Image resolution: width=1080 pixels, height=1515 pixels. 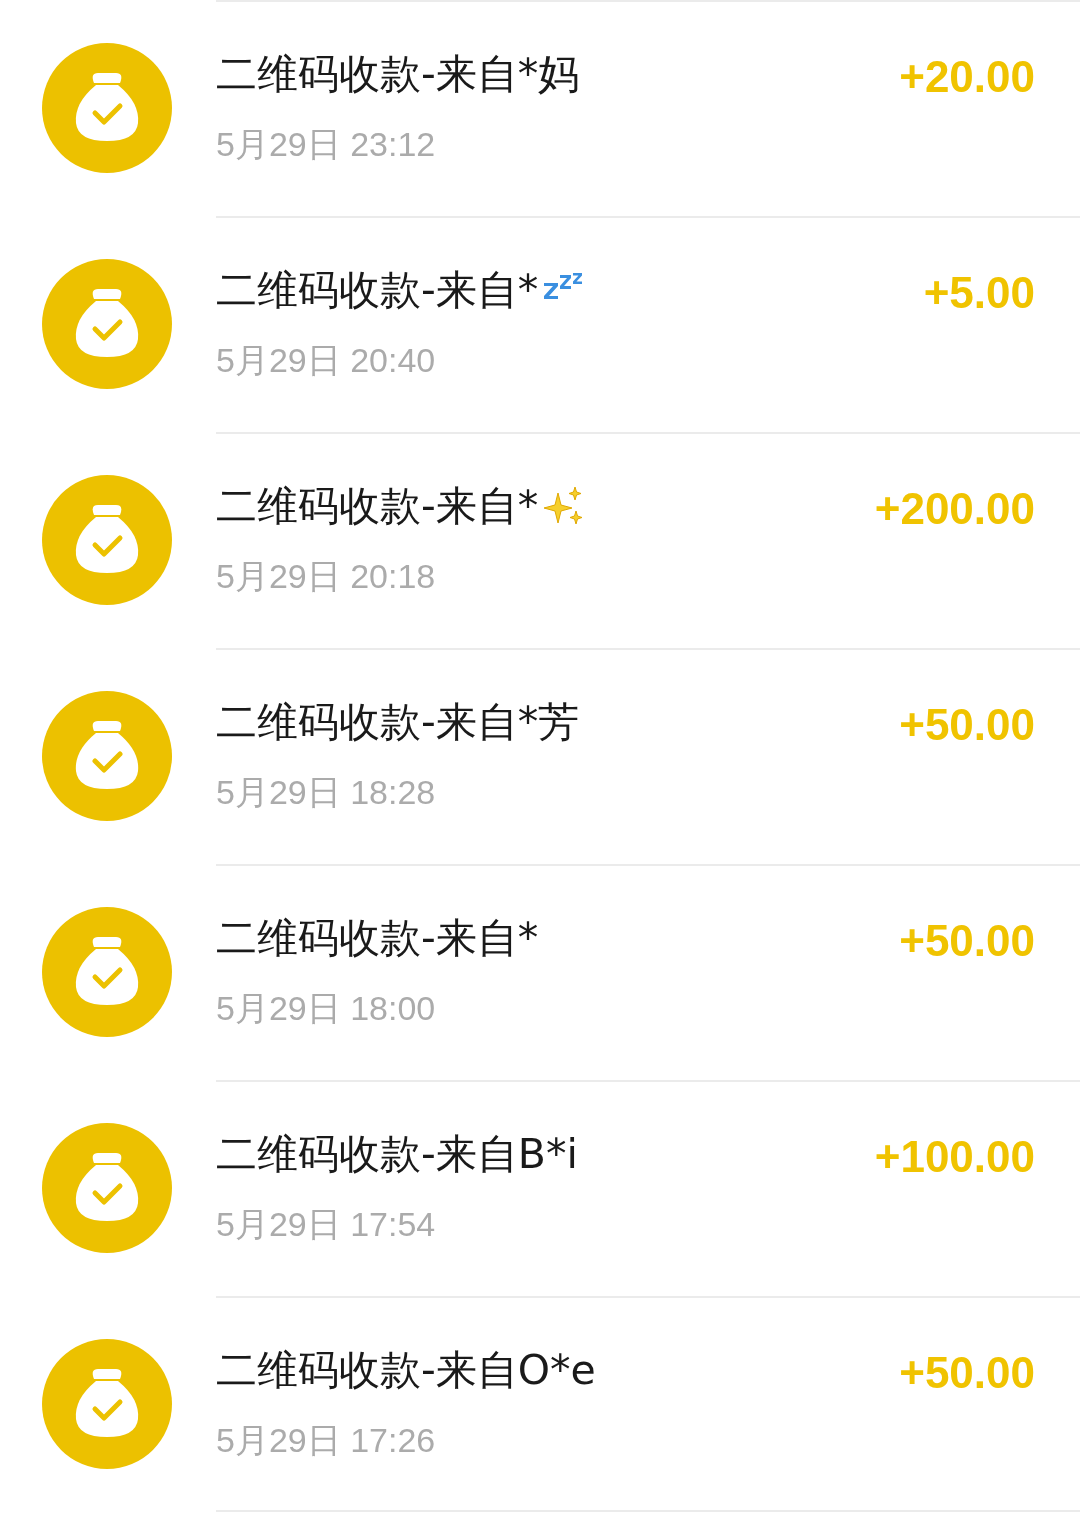 I want to click on payment-time: 5月29日 18:28, so click(x=326, y=792).